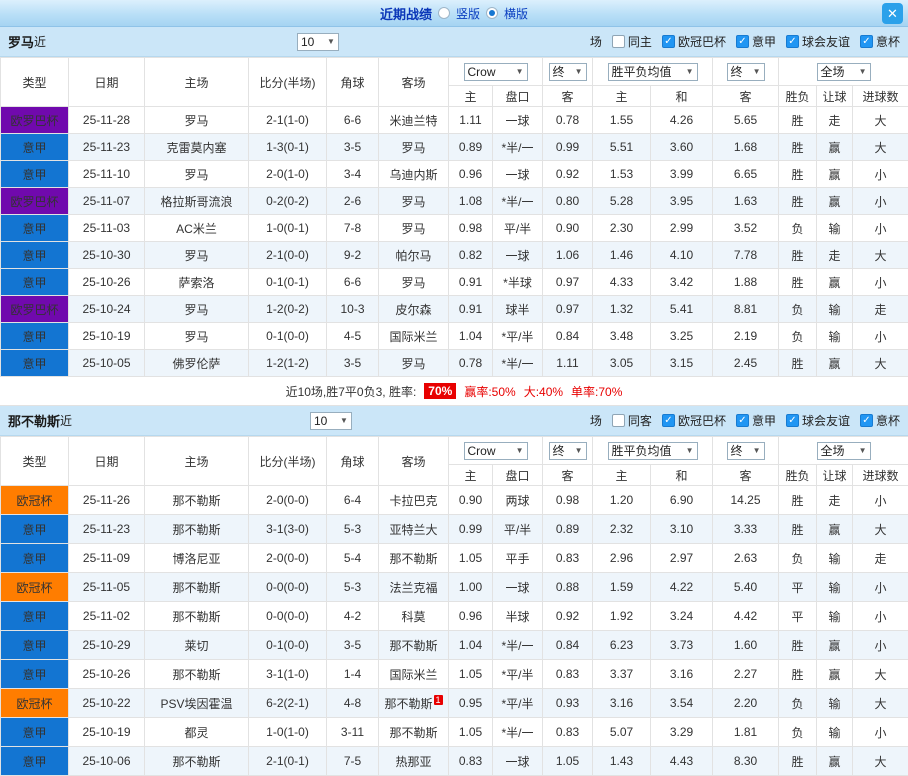  Describe the element at coordinates (454, 391) in the screenshot. I see `summary-bar-roma: 近10场,胜7平0负3, 胜率: 70% 赢率:50% 大:40% 单率:70%` at that location.